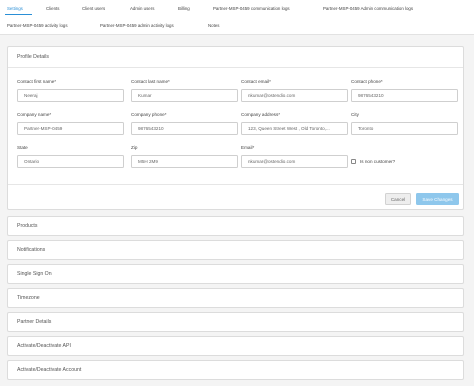 The width and height of the screenshot is (474, 386). Describe the element at coordinates (34, 114) in the screenshot. I see `company-name-label: Company name*` at that location.